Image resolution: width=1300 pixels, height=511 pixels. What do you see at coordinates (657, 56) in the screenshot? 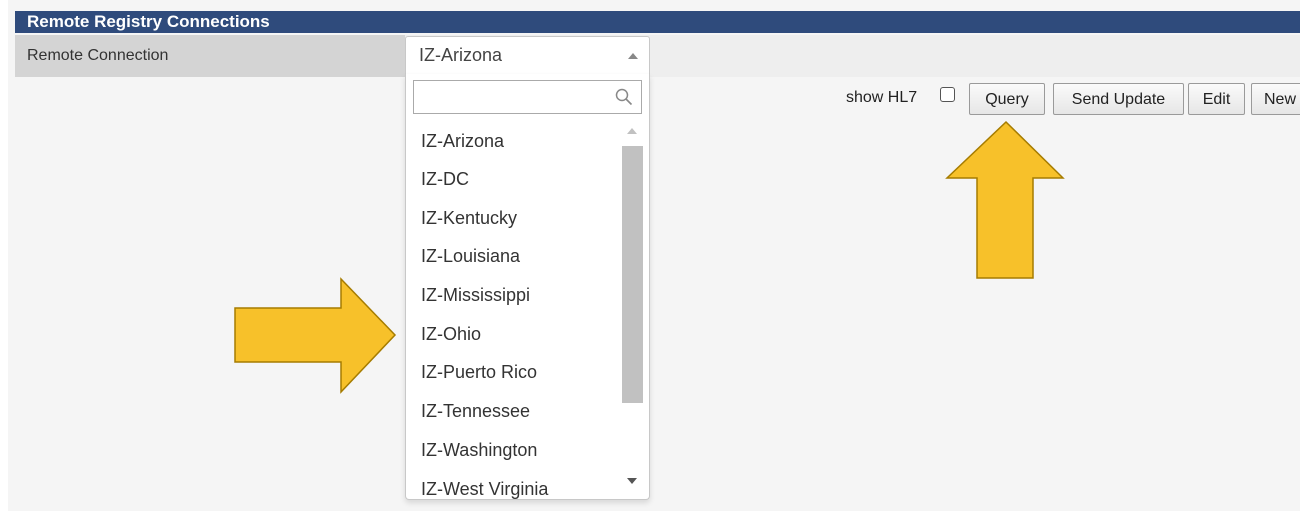
I see `remote-connection-row: Remote Connection` at bounding box center [657, 56].